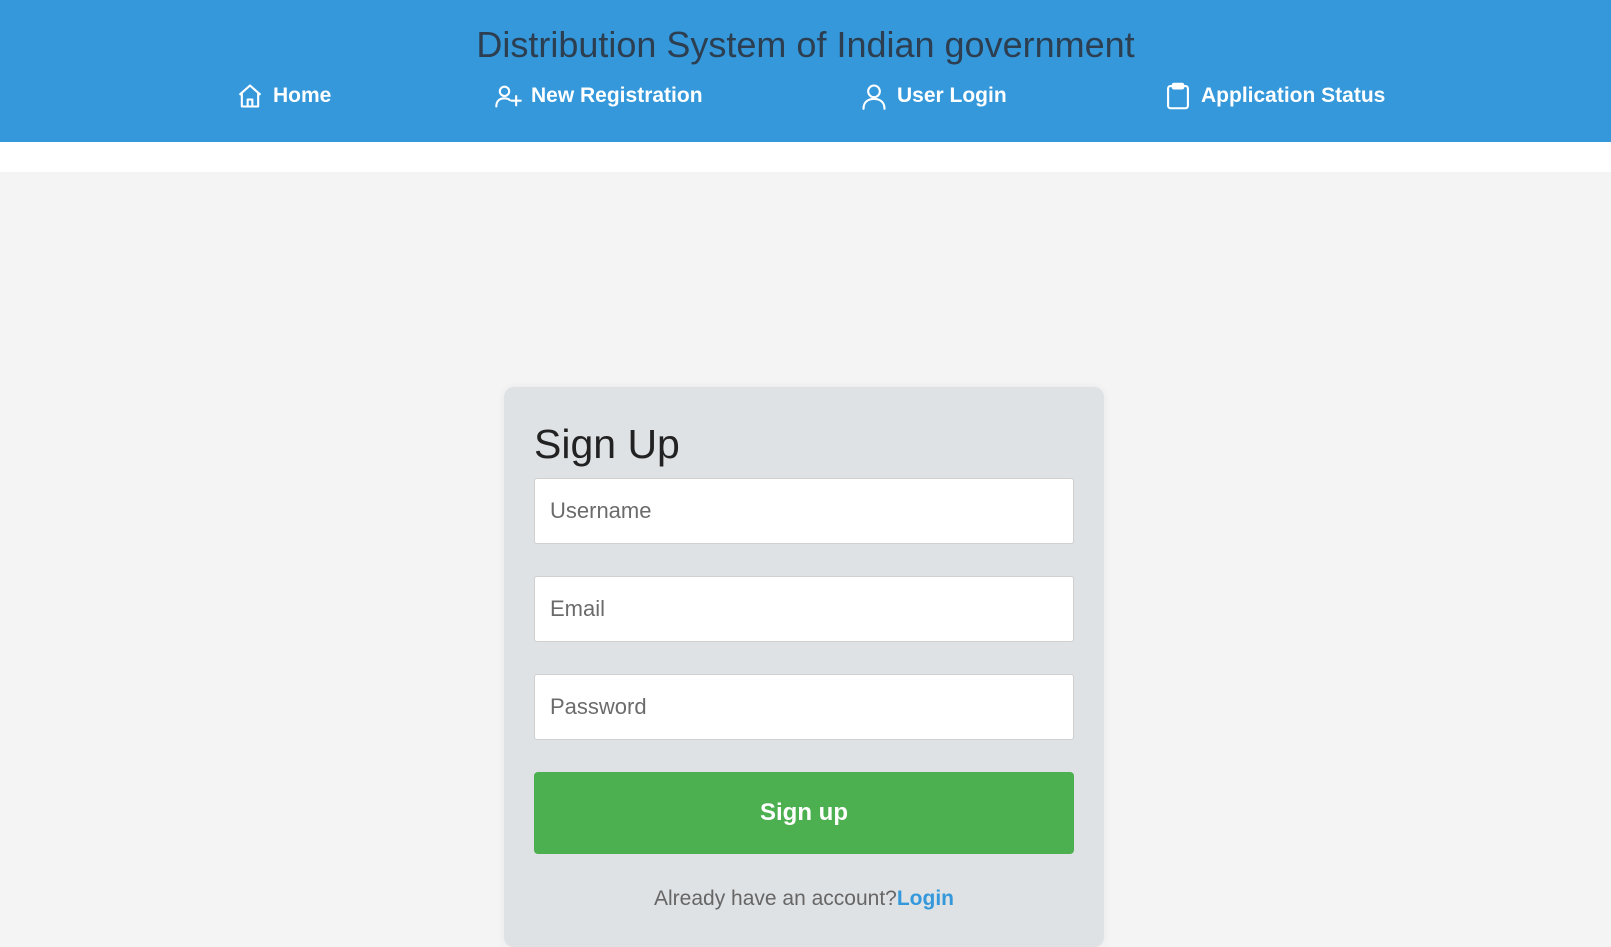  I want to click on nav-new-registration: New Registration, so click(598, 96).